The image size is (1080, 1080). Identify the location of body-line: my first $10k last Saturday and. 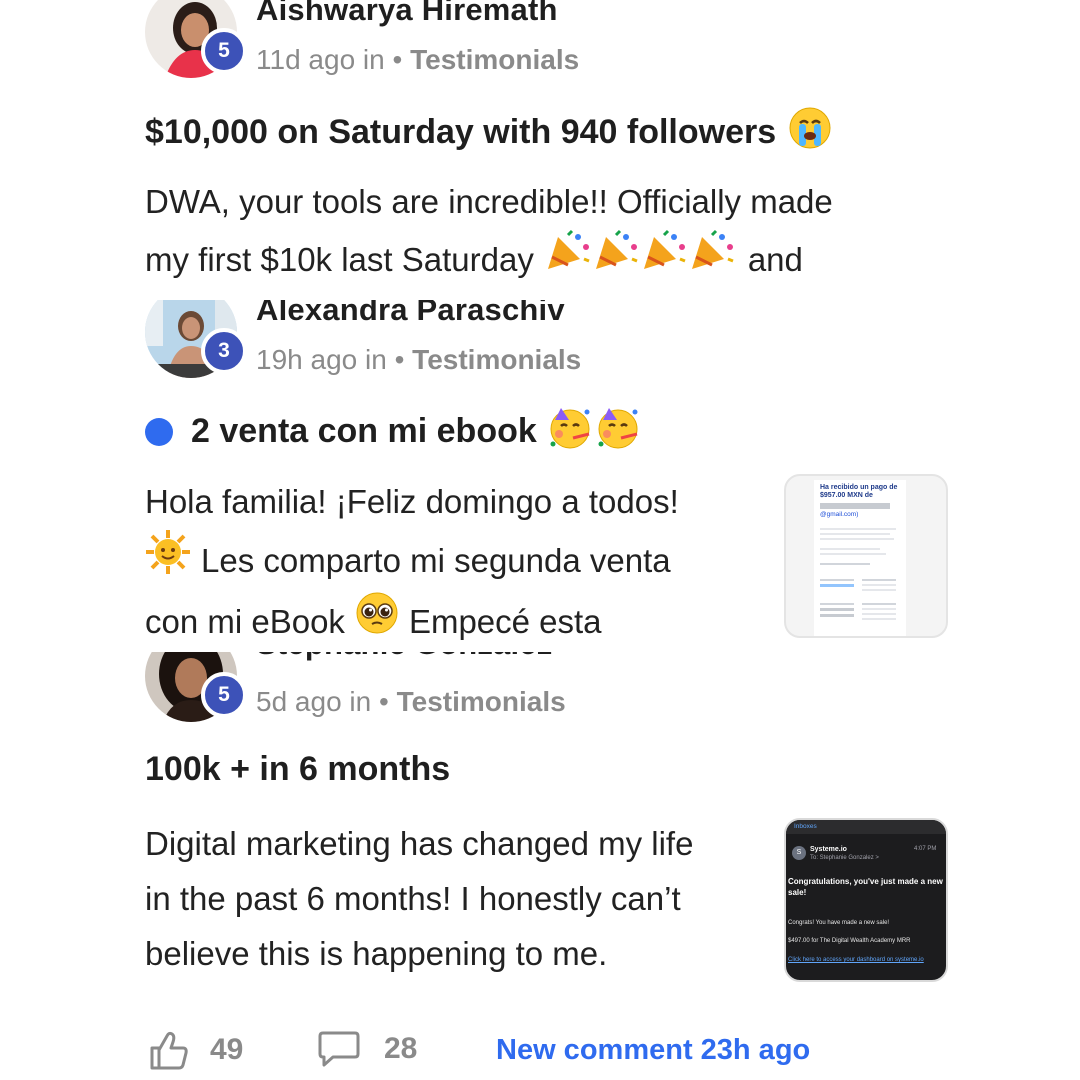
(489, 259).